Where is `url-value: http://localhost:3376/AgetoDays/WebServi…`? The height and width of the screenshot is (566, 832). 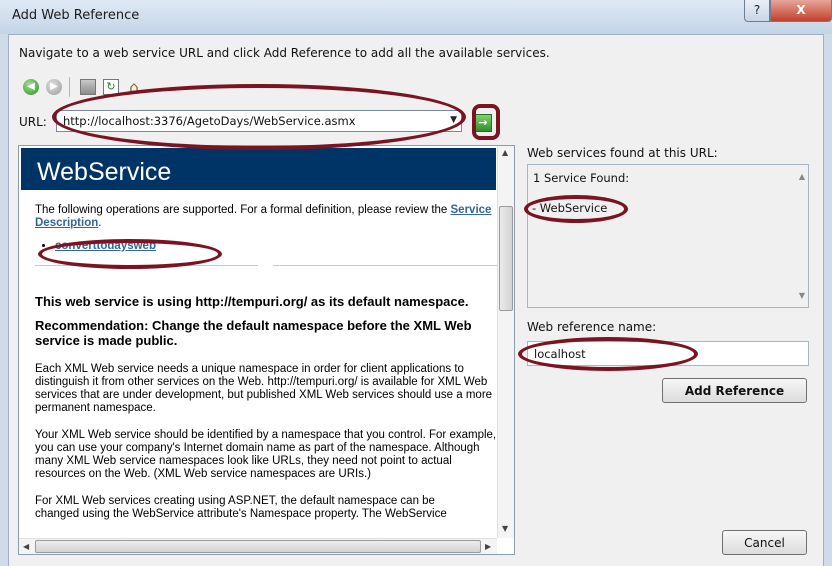 url-value: http://localhost:3376/AgetoDays/WebServi… is located at coordinates (209, 121).